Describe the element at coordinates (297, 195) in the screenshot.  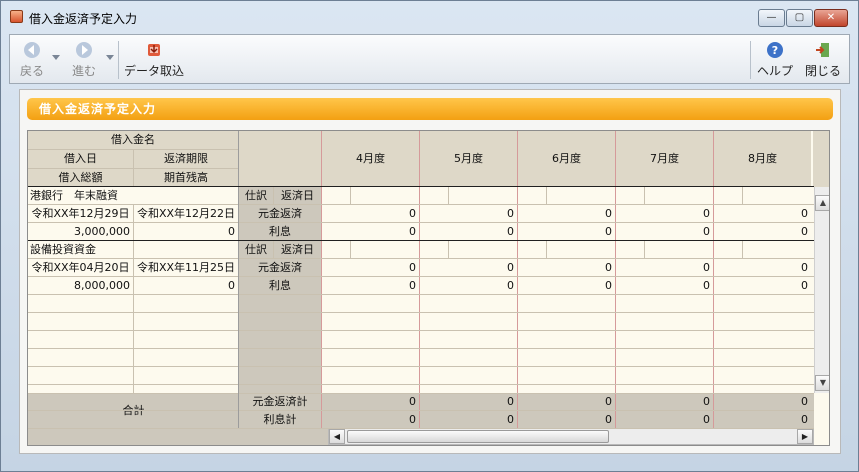
I see `loan1-repay-date-label: 返済日` at that location.